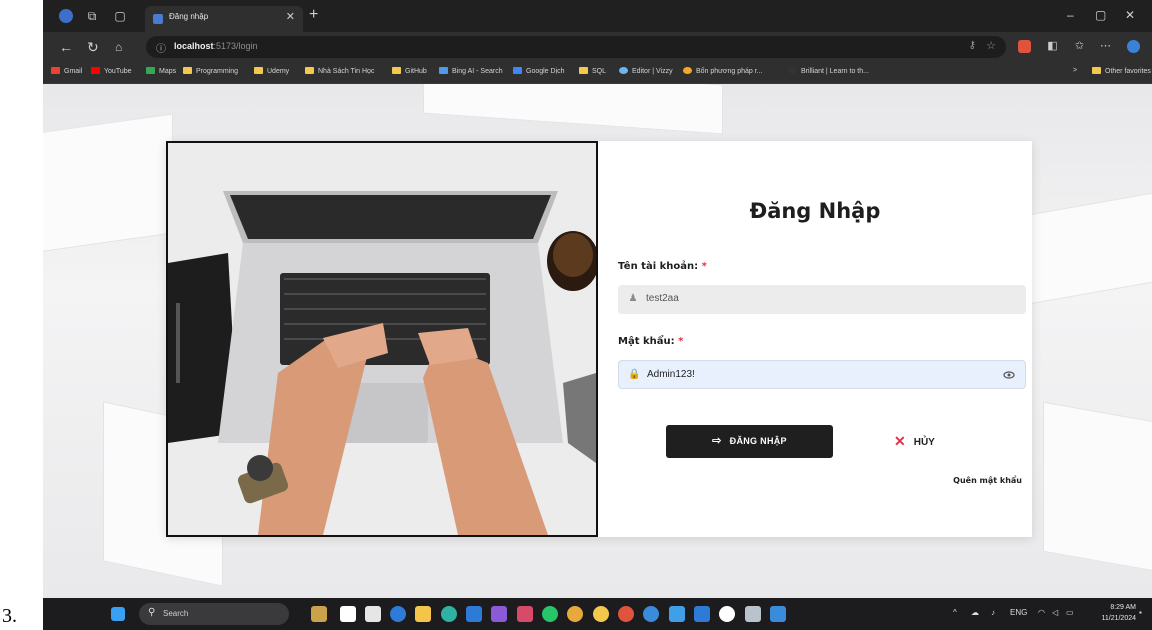  What do you see at coordinates (1121, 71) in the screenshot?
I see `other-favorites: Other favorites` at bounding box center [1121, 71].